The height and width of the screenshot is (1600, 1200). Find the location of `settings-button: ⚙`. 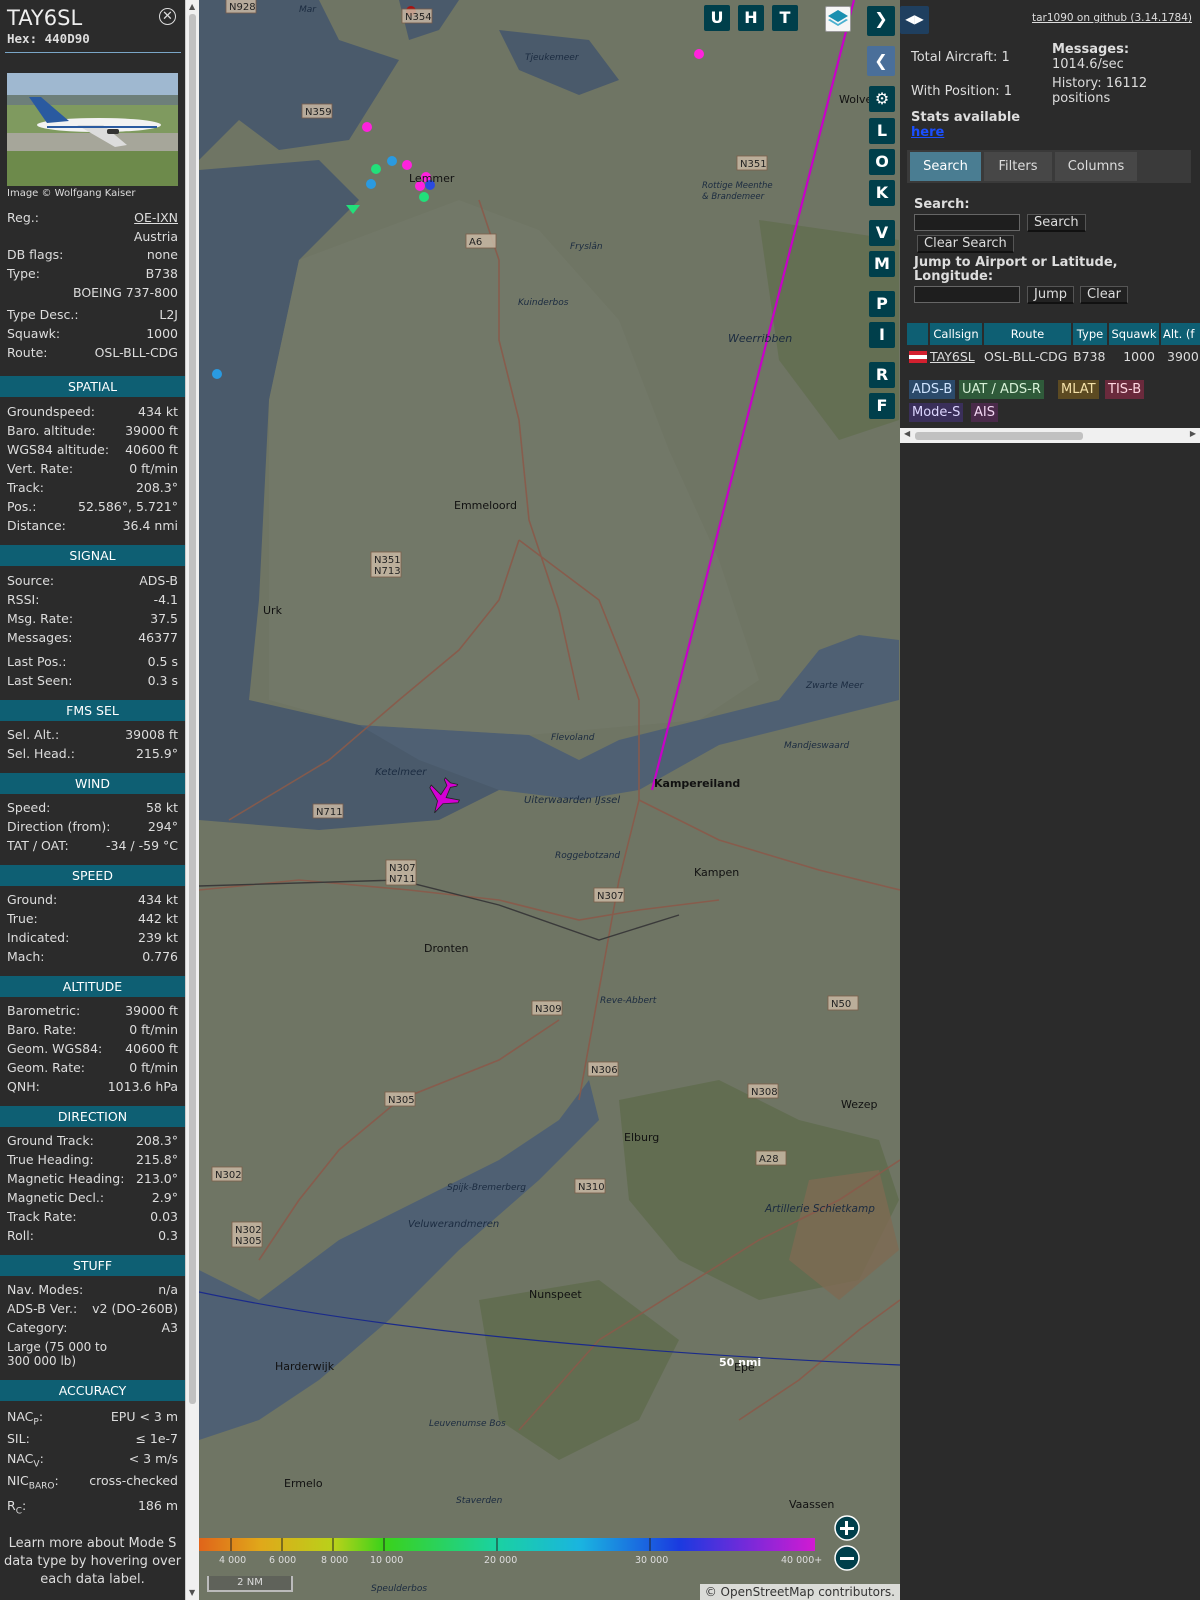

settings-button: ⚙ is located at coordinates (882, 99).